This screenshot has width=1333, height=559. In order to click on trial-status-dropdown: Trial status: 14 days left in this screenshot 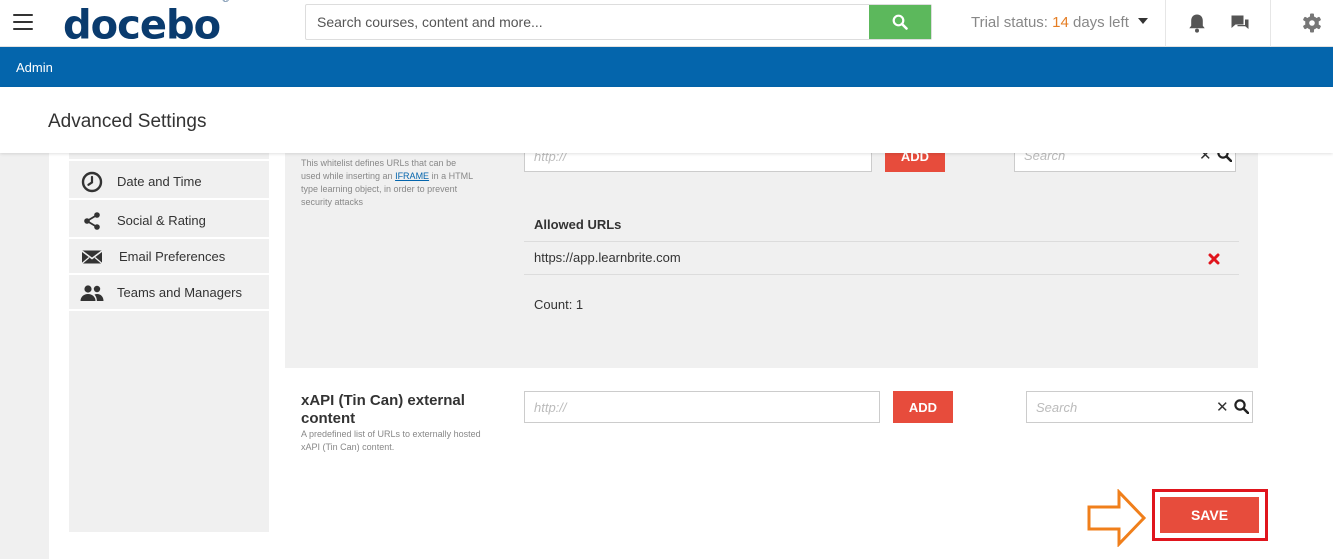, I will do `click(1059, 22)`.